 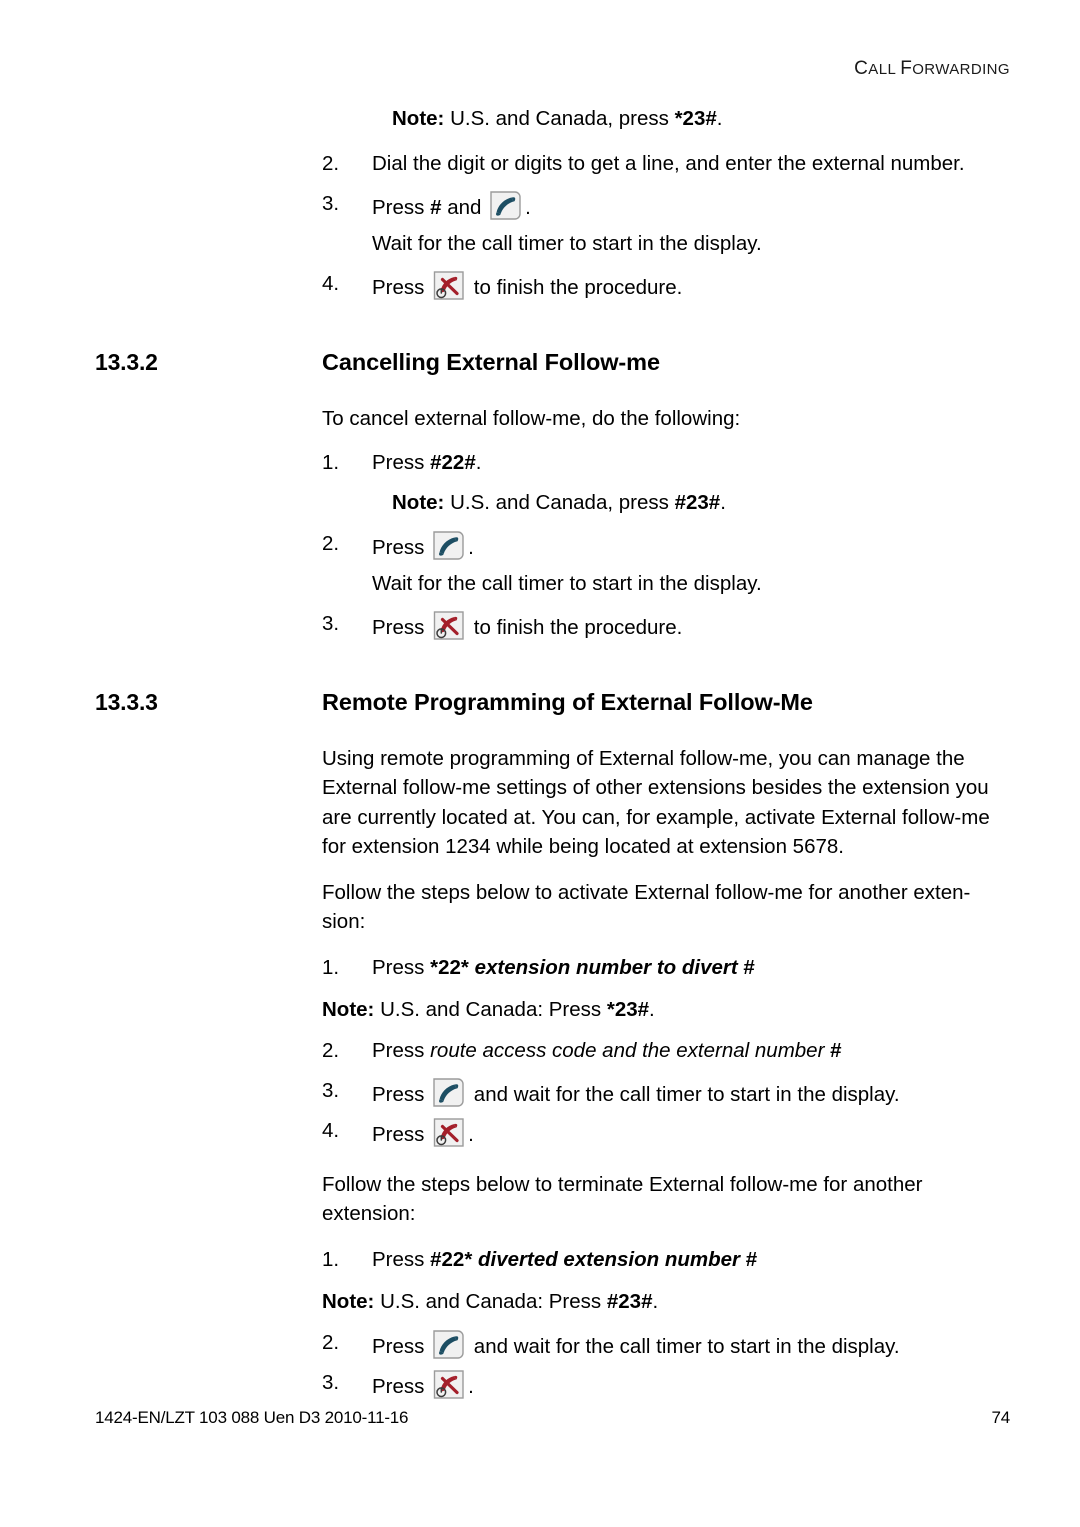 I want to click on footer-page-number: 74, so click(x=1000, y=1417).